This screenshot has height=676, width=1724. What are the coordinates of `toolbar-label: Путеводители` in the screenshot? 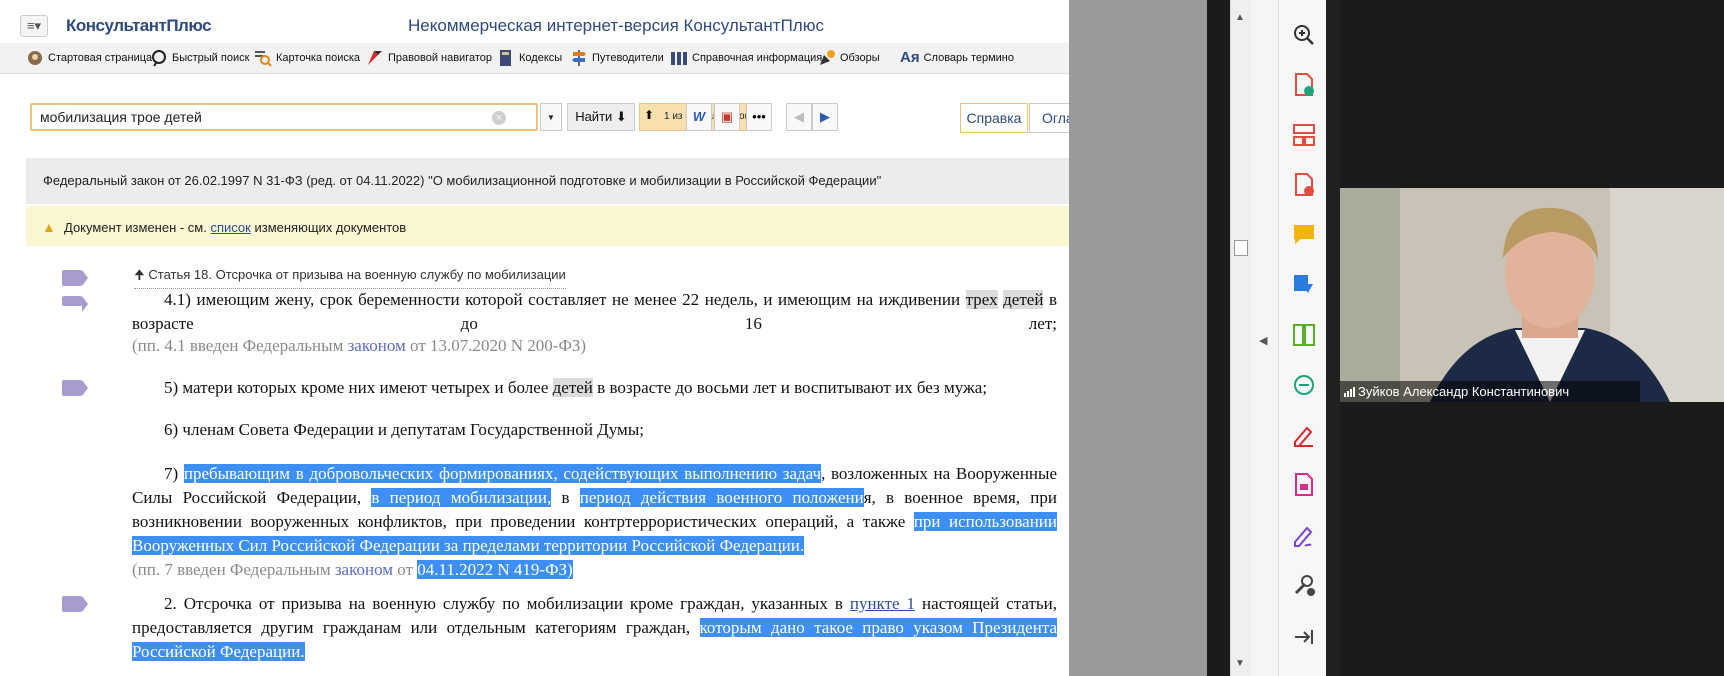 It's located at (628, 58).